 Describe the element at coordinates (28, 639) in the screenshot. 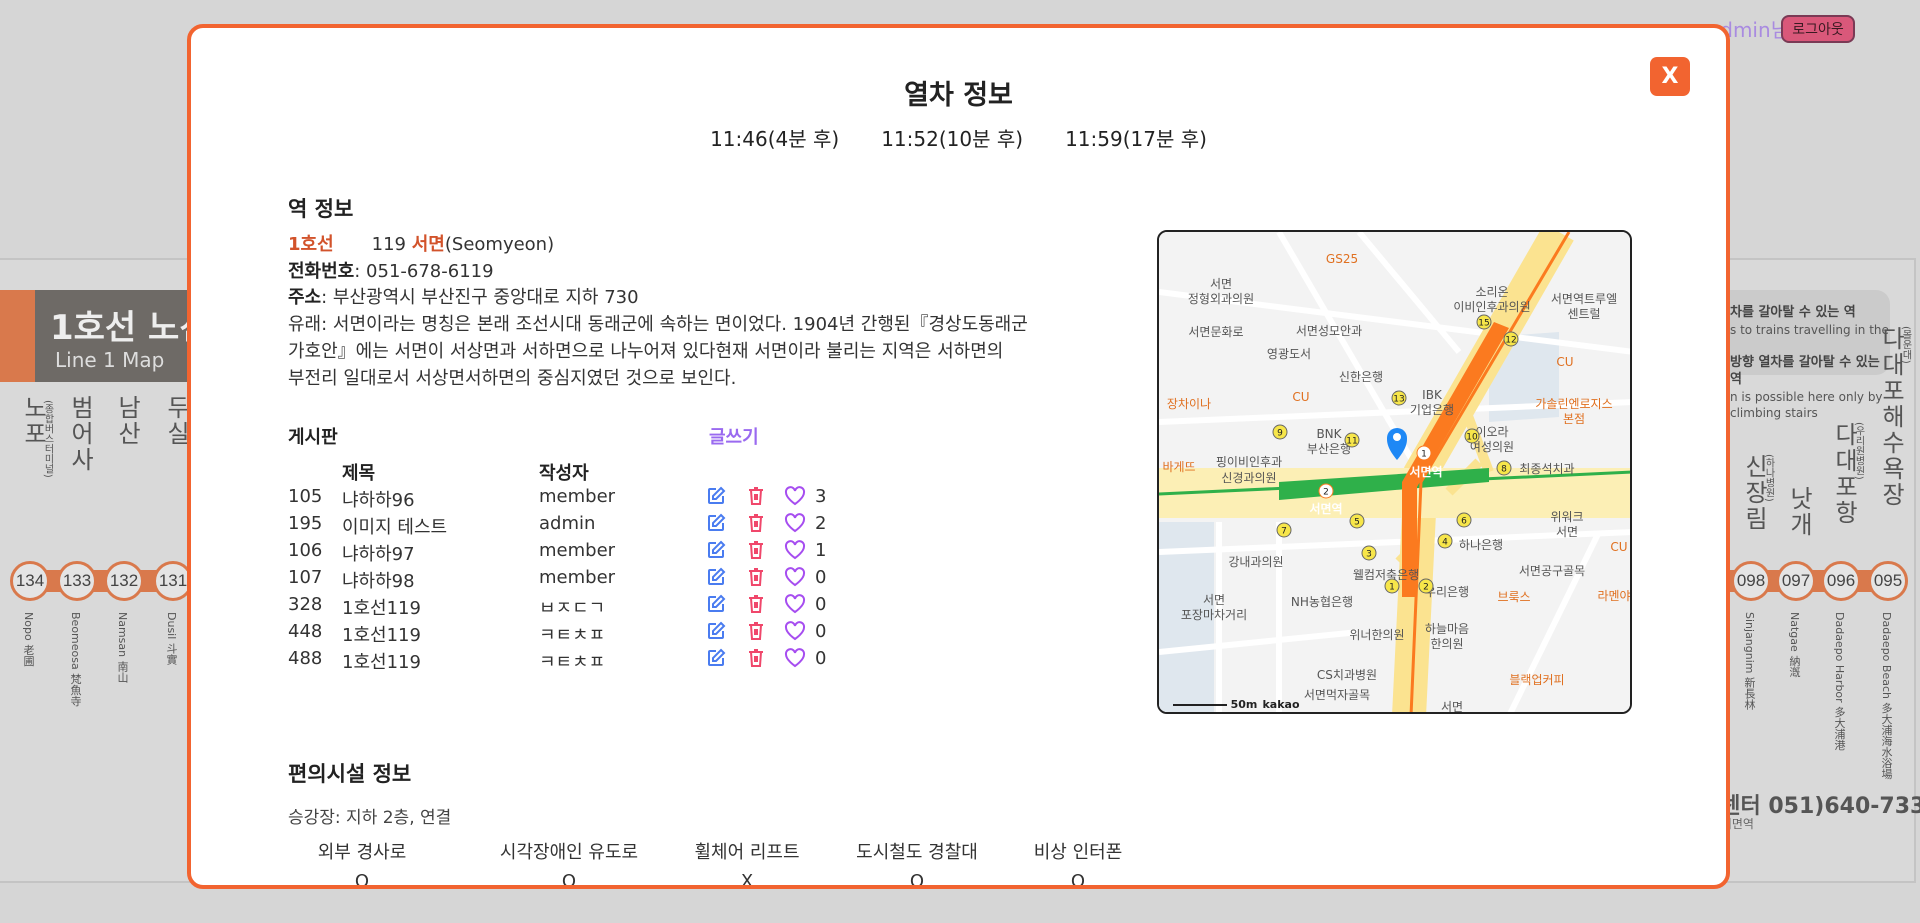

I see `station-name-en: Nopo 老圃` at that location.